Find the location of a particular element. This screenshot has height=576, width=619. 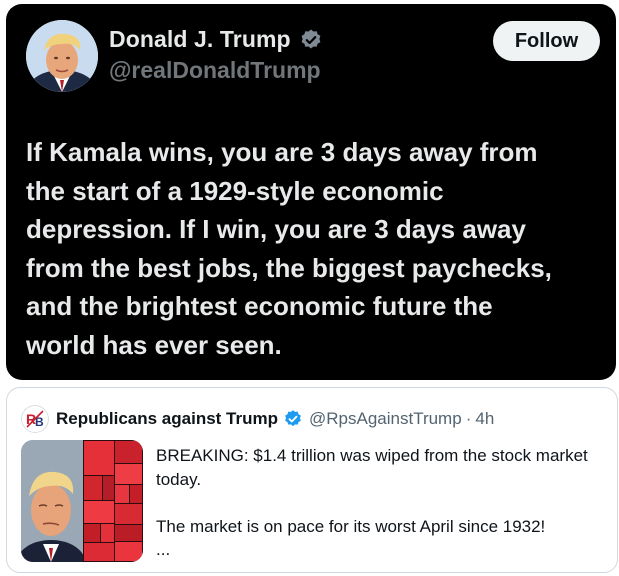

quote-media is located at coordinates (82, 501).